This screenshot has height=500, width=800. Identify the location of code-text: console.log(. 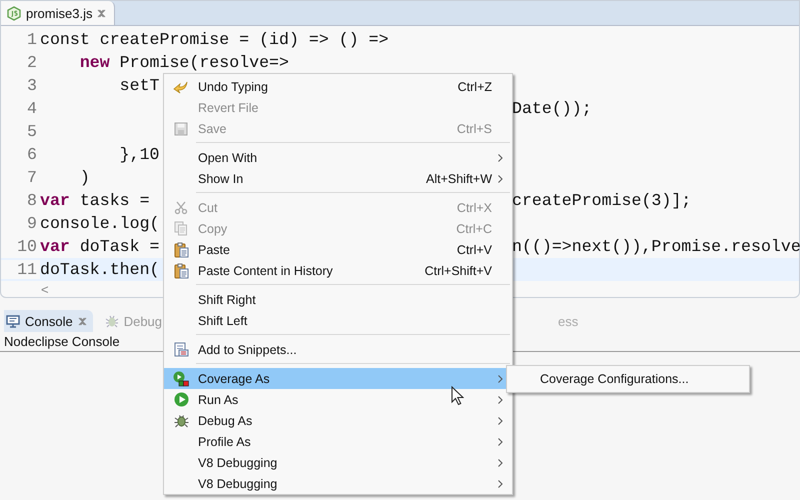
(100, 223).